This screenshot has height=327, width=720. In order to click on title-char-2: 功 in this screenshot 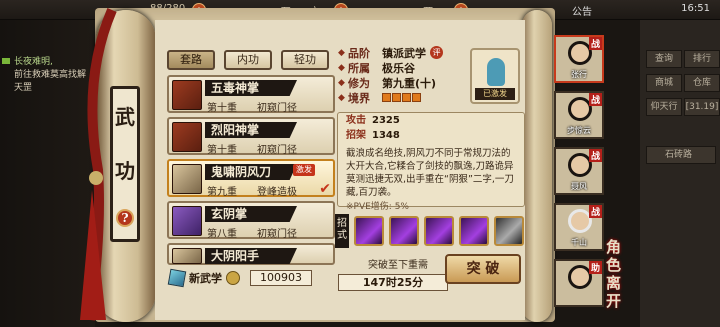, I will do `click(125, 170)`.